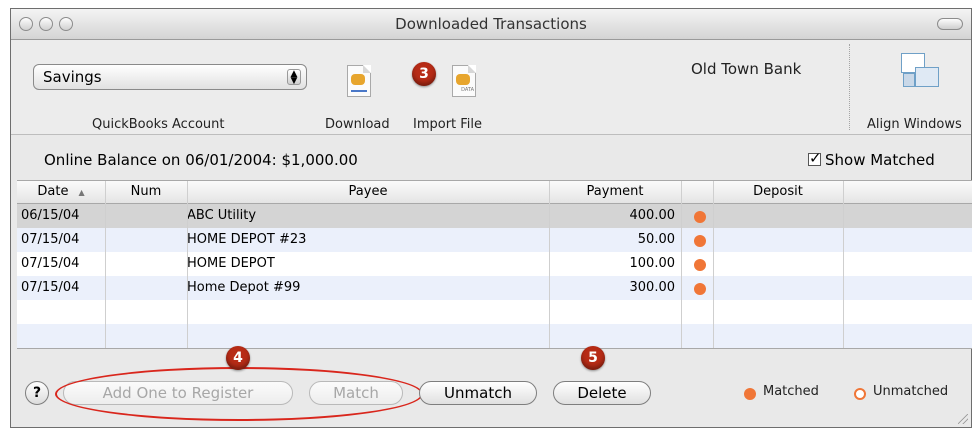 The height and width of the screenshot is (434, 977). I want to click on column-header-status, so click(697, 192).